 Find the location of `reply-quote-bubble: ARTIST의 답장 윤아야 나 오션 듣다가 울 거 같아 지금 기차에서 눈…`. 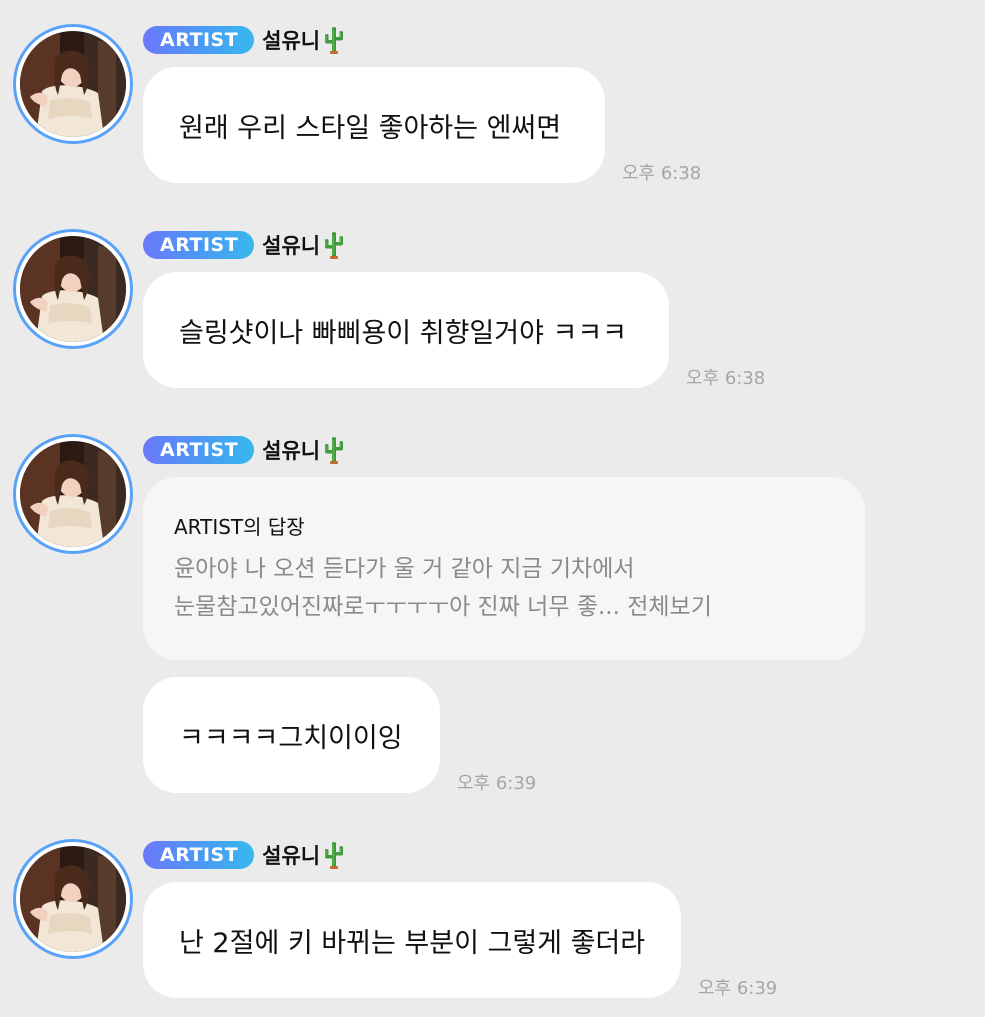

reply-quote-bubble: ARTIST의 답장 윤아야 나 오션 듣다가 울 거 같아 지금 기차에서 눈… is located at coordinates (504, 568).